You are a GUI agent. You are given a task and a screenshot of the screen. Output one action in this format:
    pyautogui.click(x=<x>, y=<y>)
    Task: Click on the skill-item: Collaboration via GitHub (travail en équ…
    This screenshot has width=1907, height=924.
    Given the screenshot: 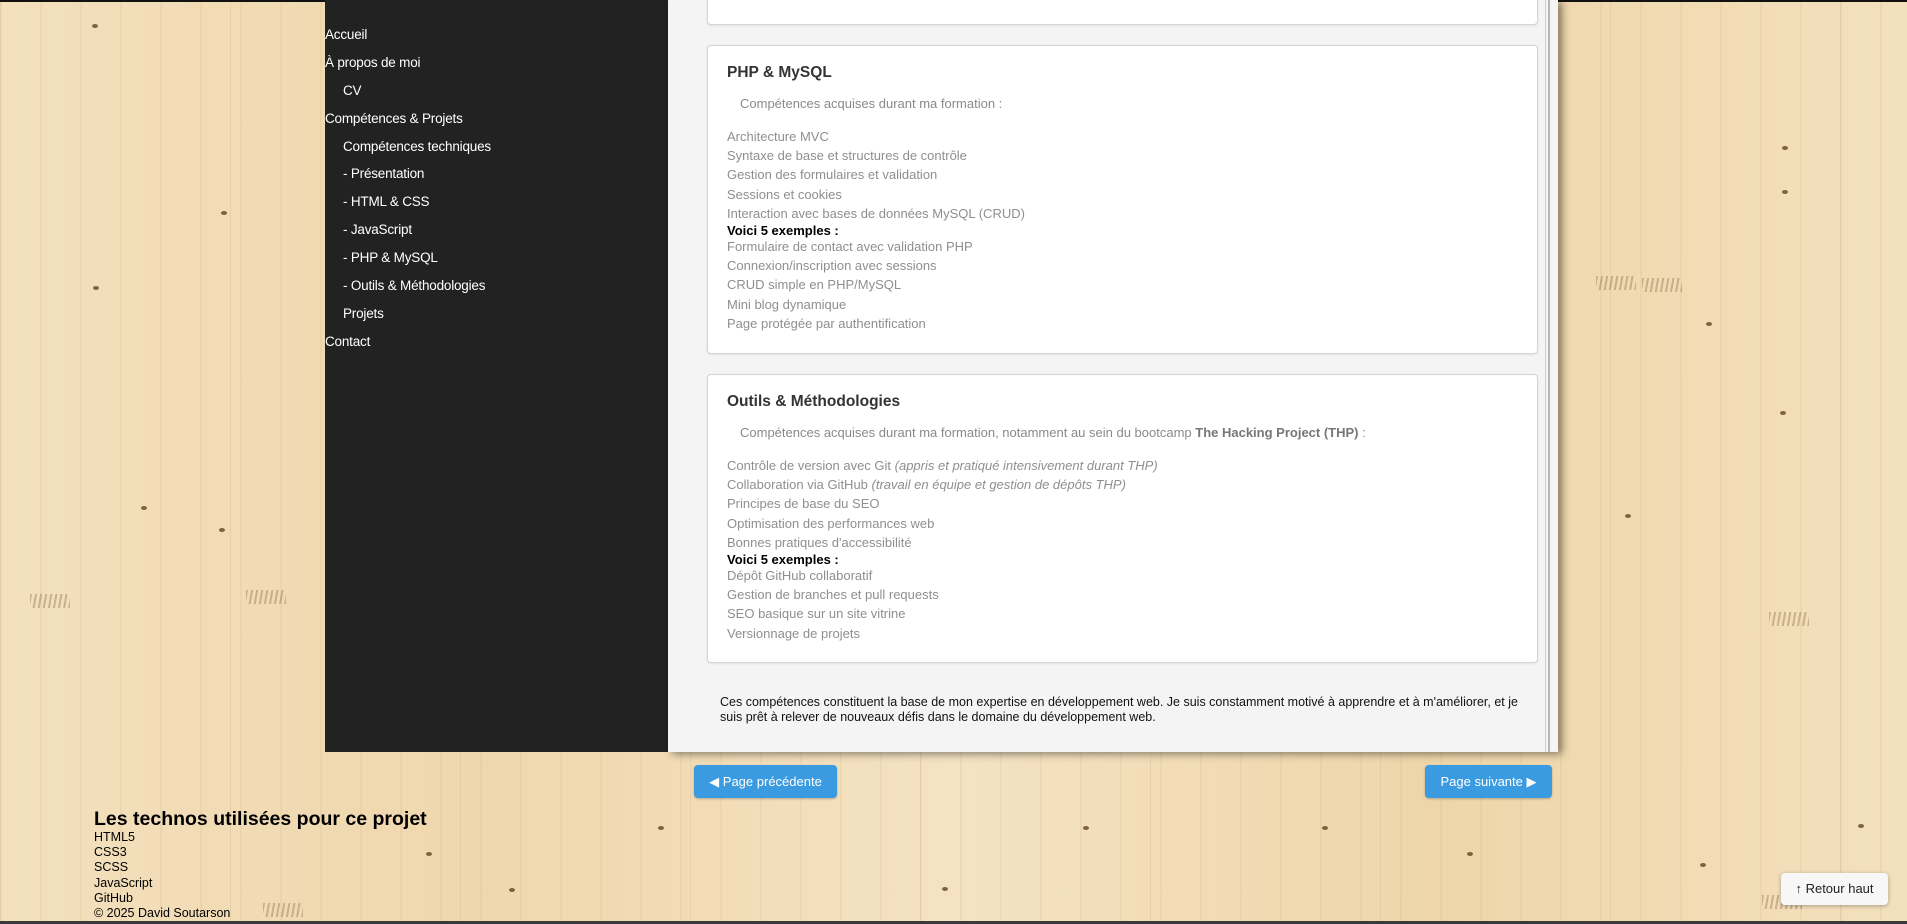 What is the action you would take?
    pyautogui.click(x=926, y=485)
    